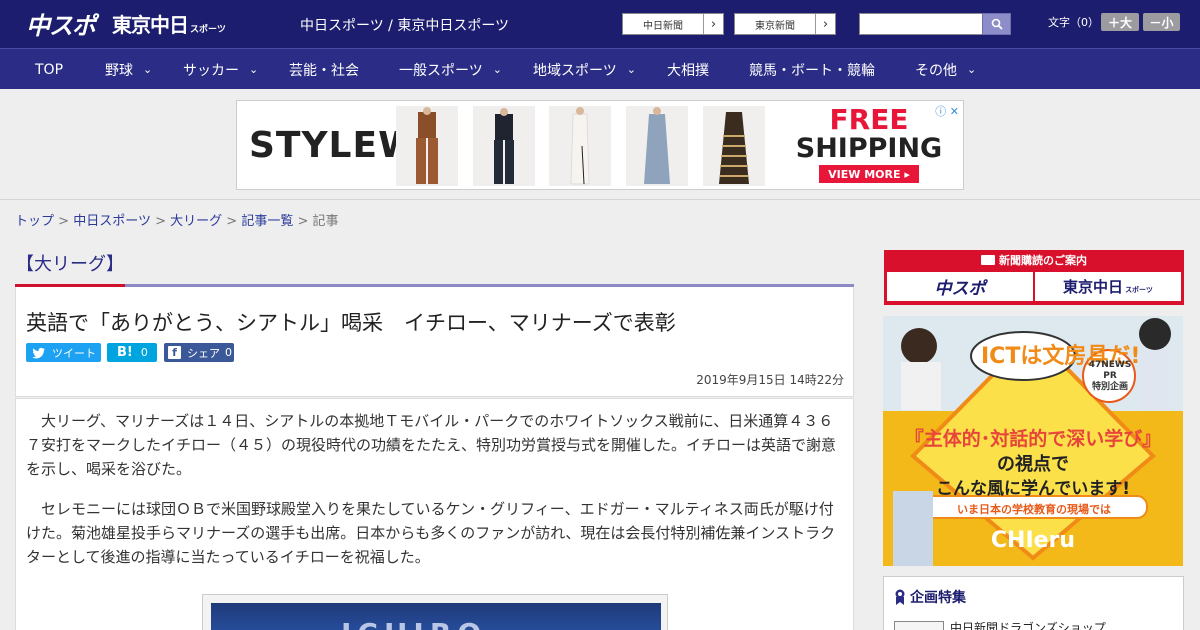  Describe the element at coordinates (1034, 509) in the screenshot. I see `ict-ad-ribbon: いま日本の学校教育の現場では` at that location.